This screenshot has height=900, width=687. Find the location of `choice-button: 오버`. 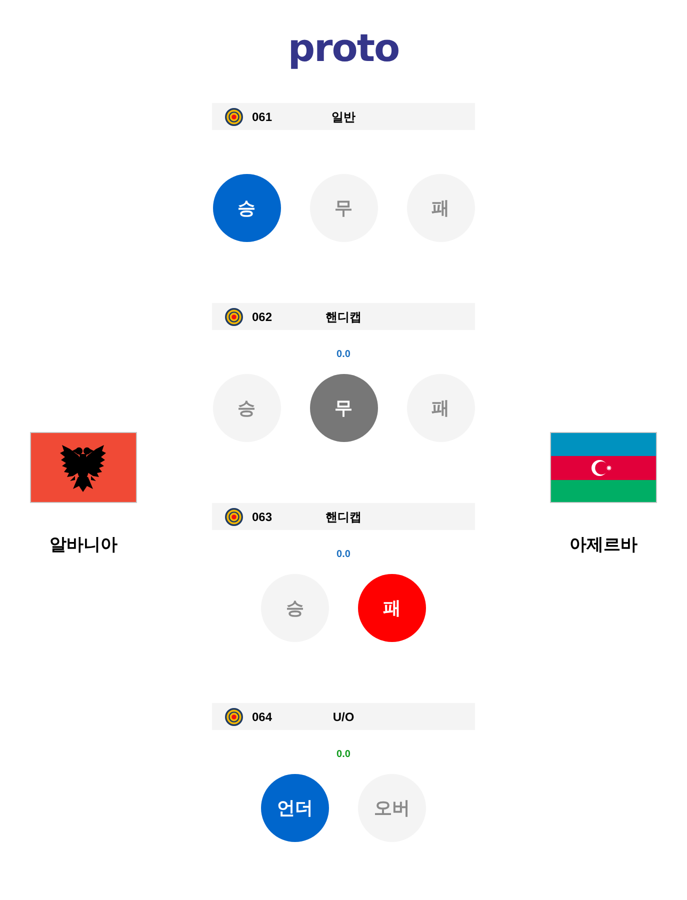

choice-button: 오버 is located at coordinates (392, 808).